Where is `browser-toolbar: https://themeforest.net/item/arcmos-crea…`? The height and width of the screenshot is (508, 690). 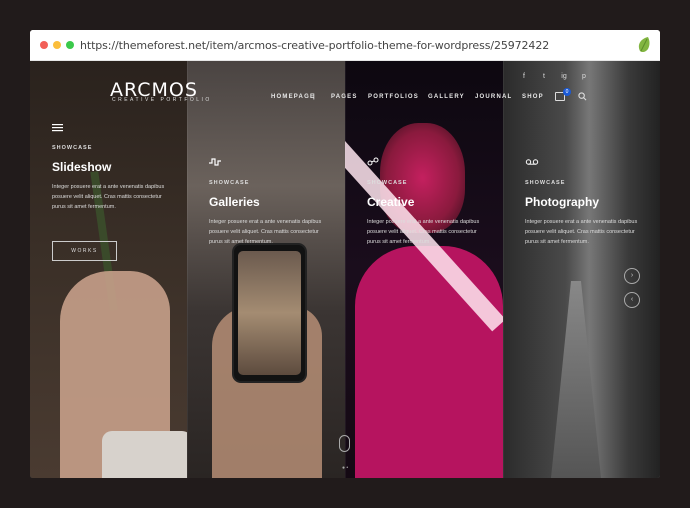
browser-toolbar: https://themeforest.net/item/arcmos-crea… is located at coordinates (345, 45).